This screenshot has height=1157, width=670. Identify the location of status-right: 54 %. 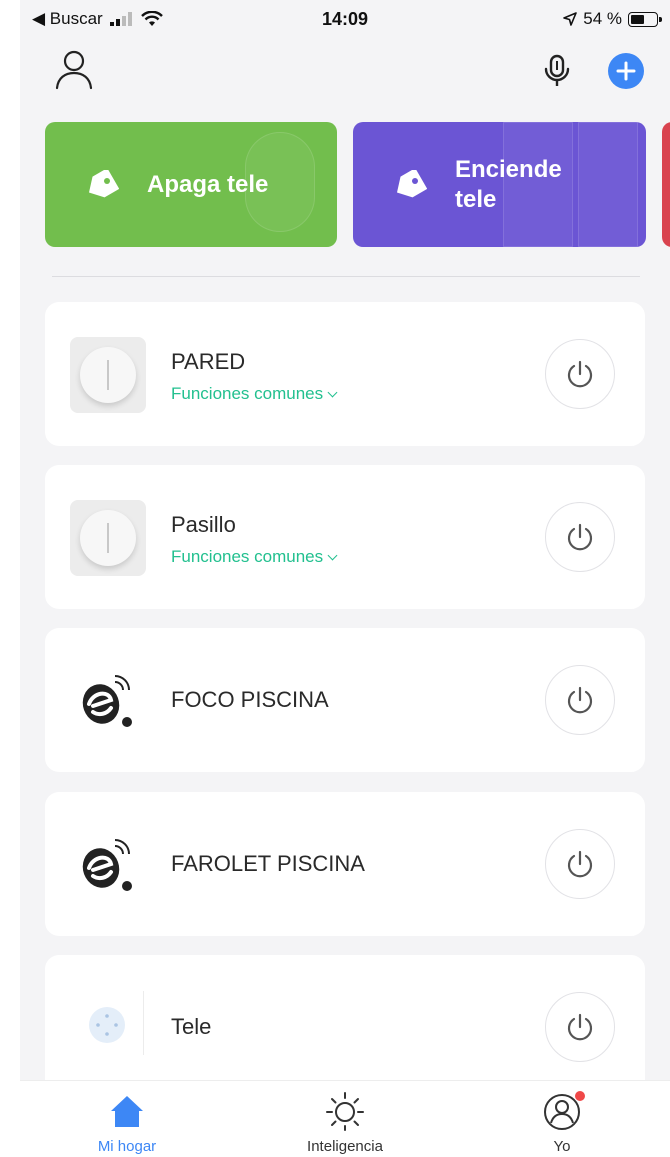
(612, 19).